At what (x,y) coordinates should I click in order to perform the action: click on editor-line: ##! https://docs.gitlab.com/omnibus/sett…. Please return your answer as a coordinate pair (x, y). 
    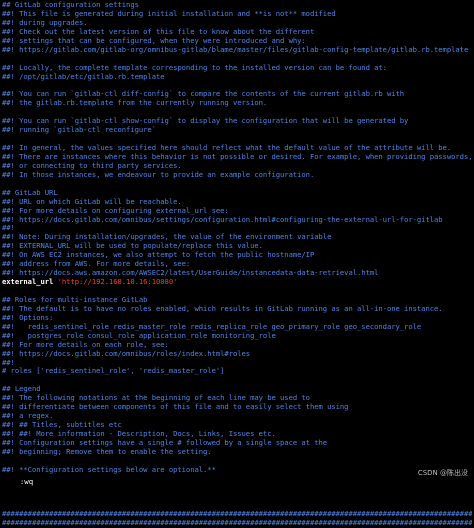
    Looking at the image, I should click on (237, 220).